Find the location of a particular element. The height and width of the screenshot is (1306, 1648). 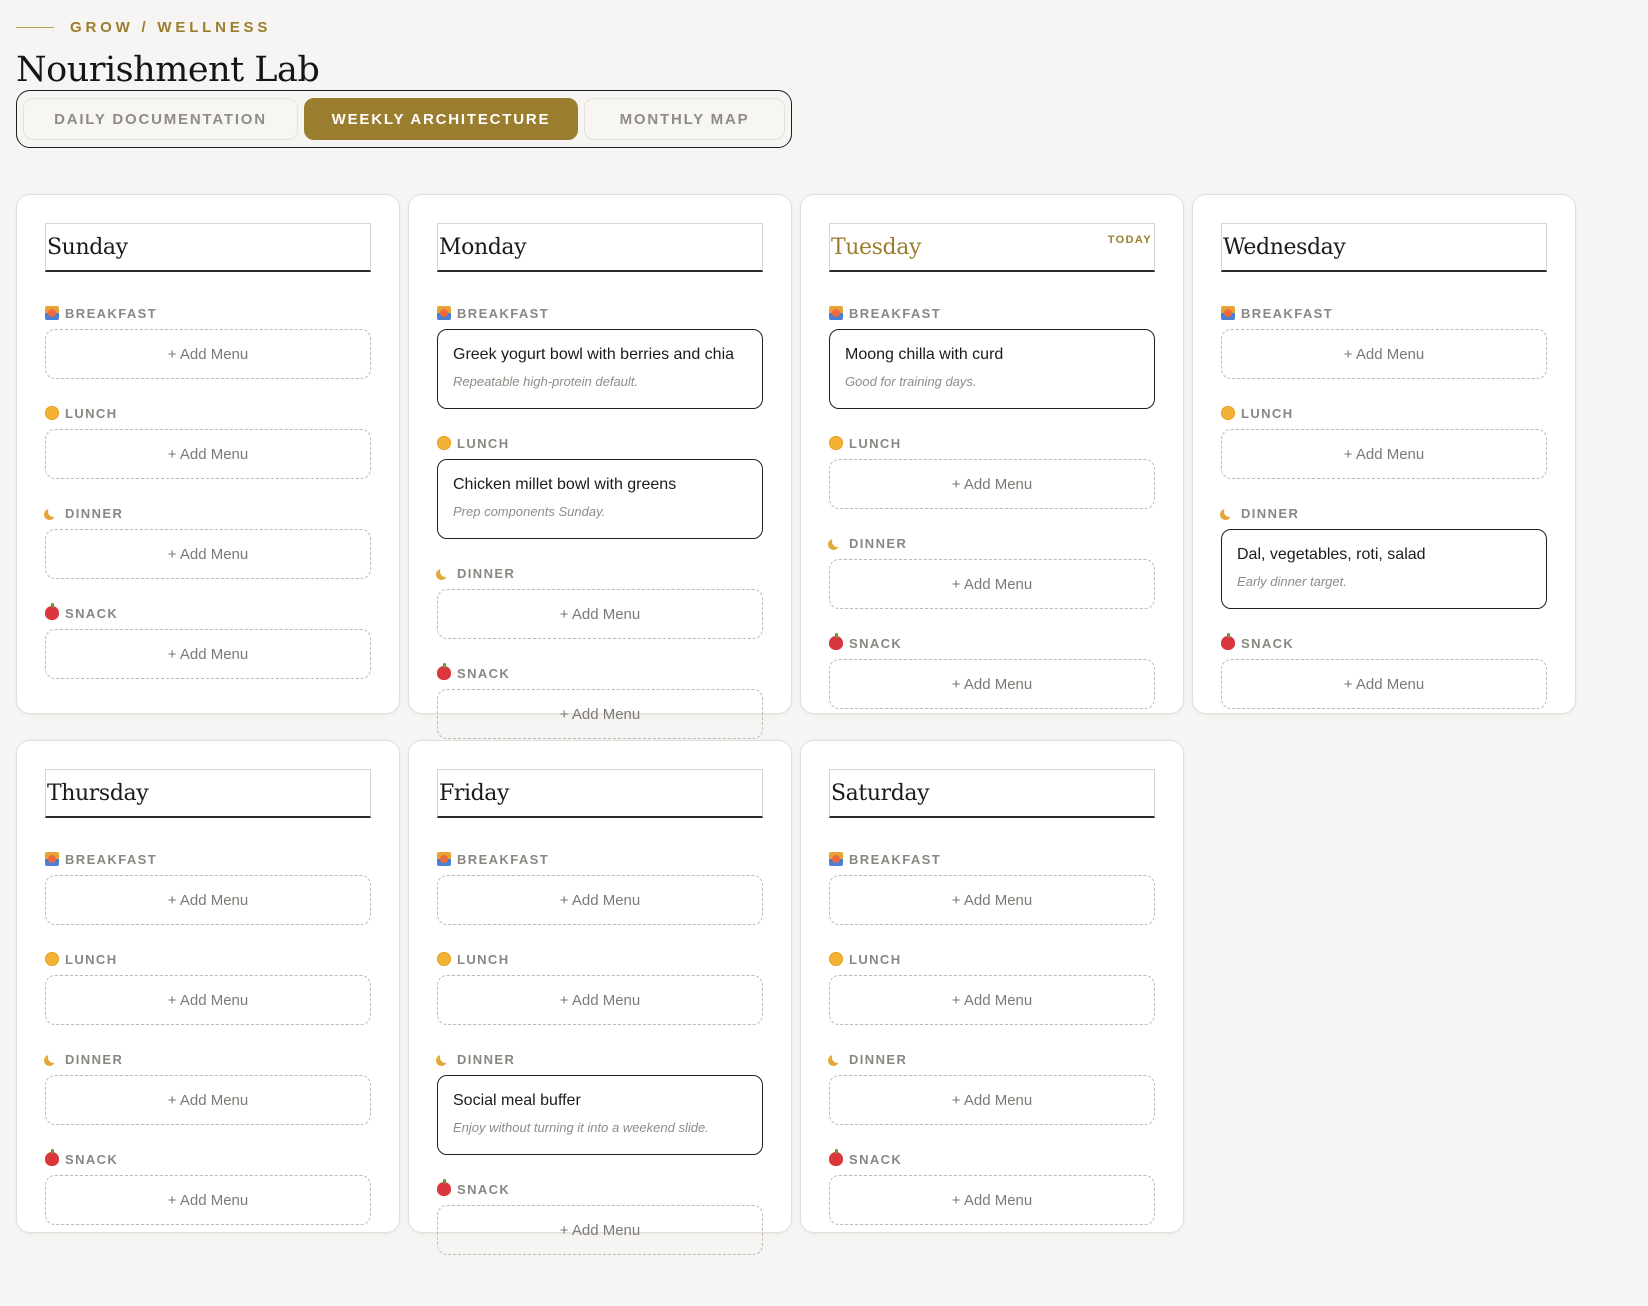

meal-entry-title: Dal, vegetables, roti, salad is located at coordinates (1331, 554).